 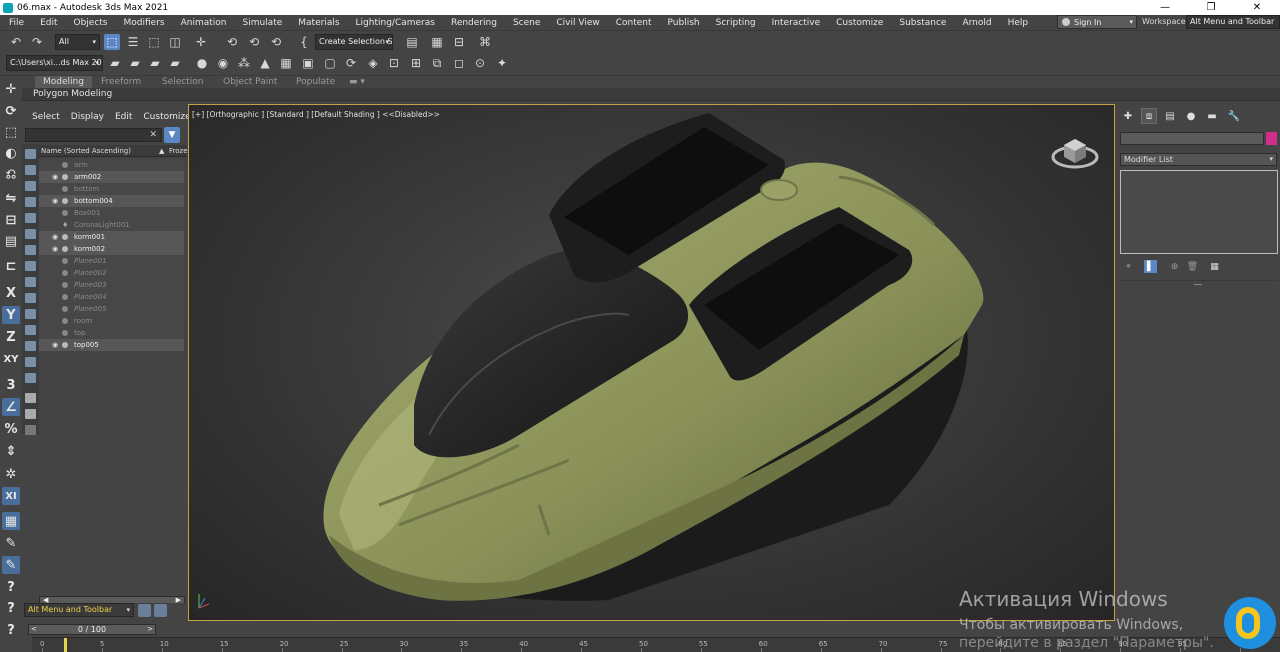 What do you see at coordinates (11, 565) in the screenshot?
I see `edit-mode-icon: ✎` at bounding box center [11, 565].